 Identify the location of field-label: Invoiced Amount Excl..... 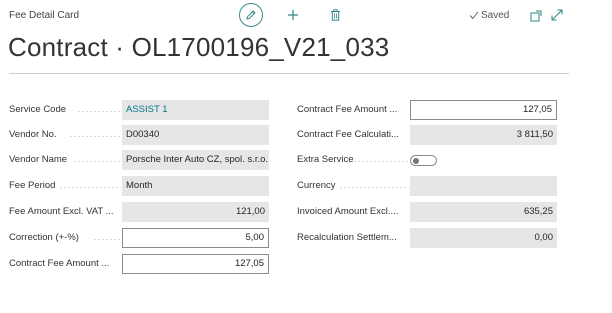
(348, 211).